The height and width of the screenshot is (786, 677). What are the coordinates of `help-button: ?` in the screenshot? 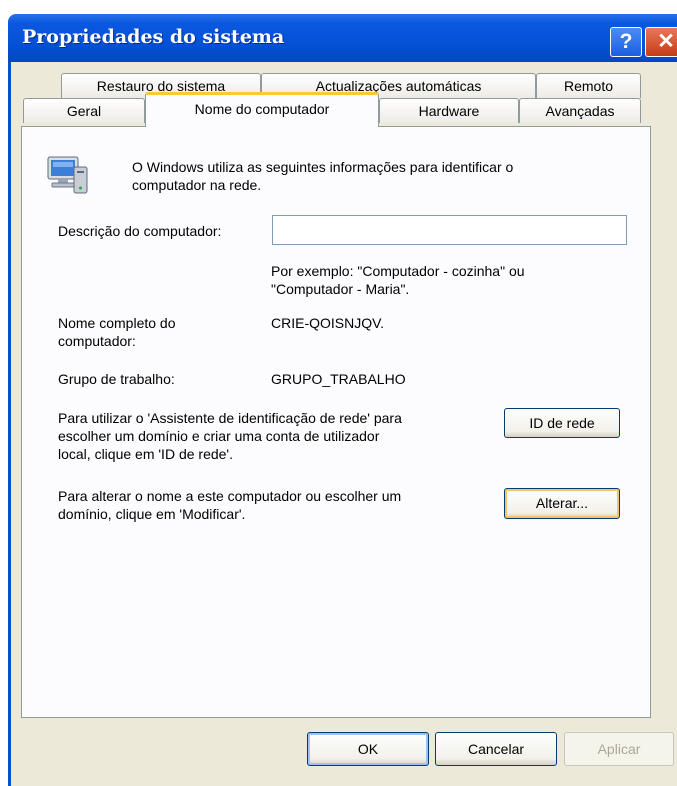 It's located at (626, 42).